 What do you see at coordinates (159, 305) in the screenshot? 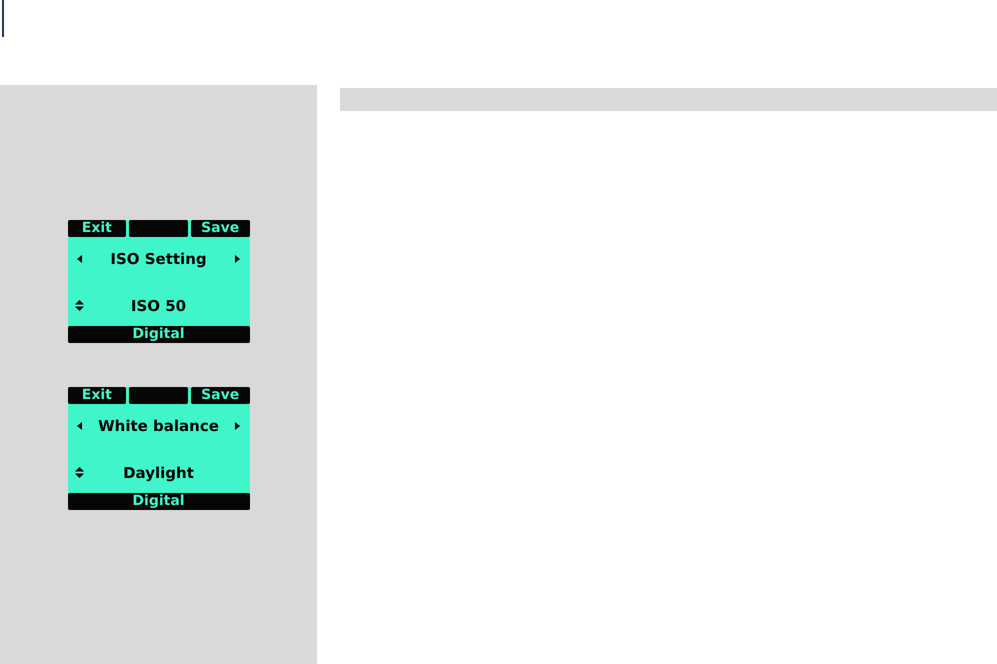
I see `setting-value: ISO 50` at bounding box center [159, 305].